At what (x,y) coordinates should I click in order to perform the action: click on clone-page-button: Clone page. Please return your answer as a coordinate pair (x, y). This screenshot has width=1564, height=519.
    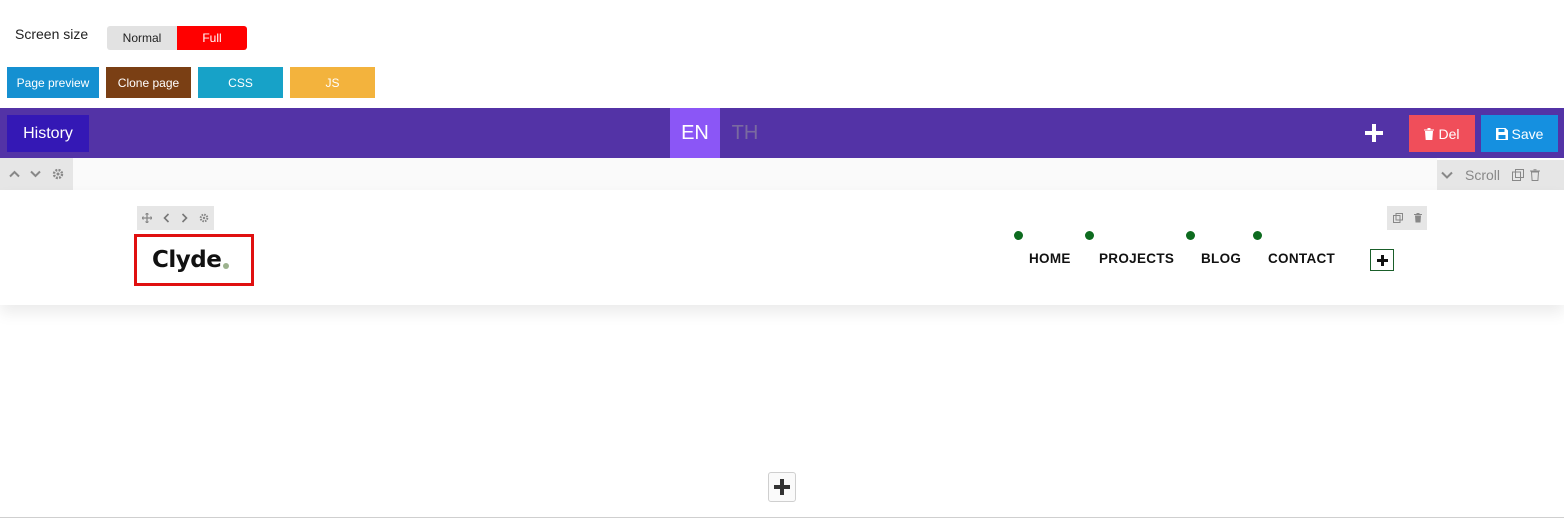
    Looking at the image, I should click on (148, 82).